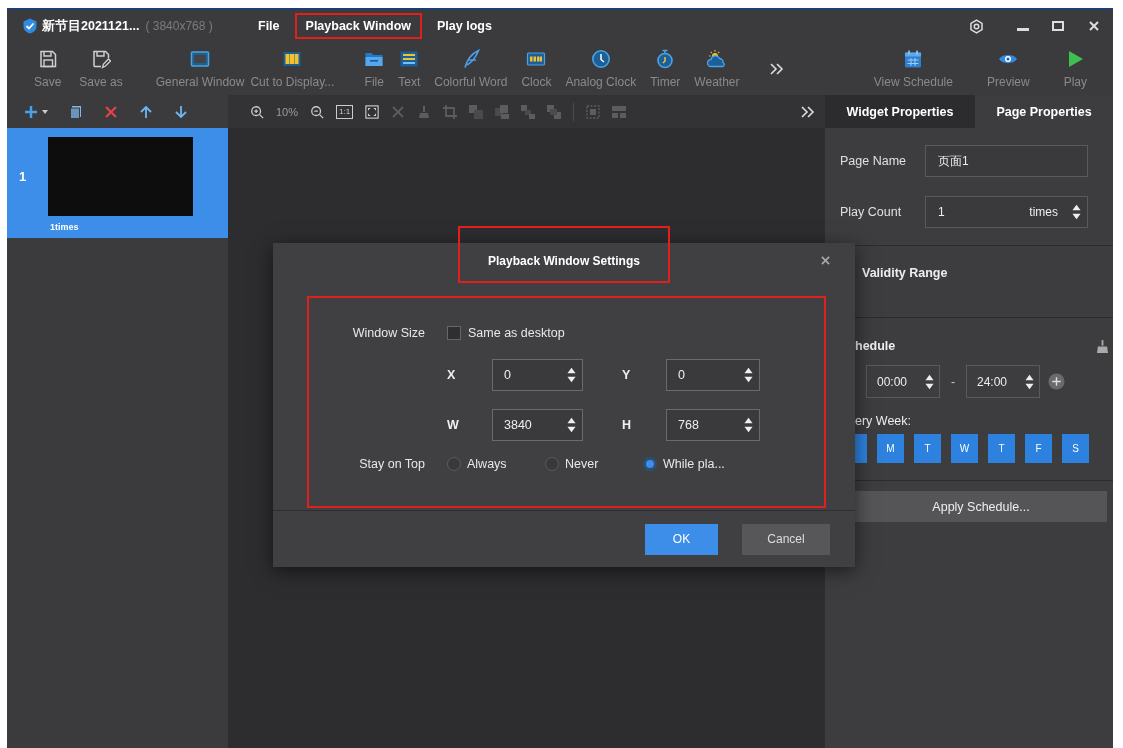 This screenshot has height=748, width=1123. Describe the element at coordinates (374, 68) in the screenshot. I see `toolbar-button: File` at that location.